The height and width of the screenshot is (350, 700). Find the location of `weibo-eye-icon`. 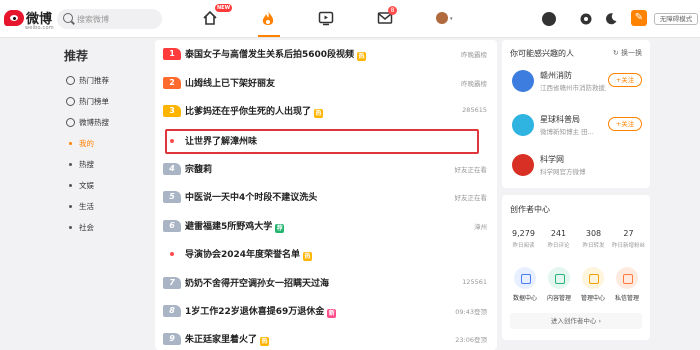

weibo-eye-icon is located at coordinates (14, 18).